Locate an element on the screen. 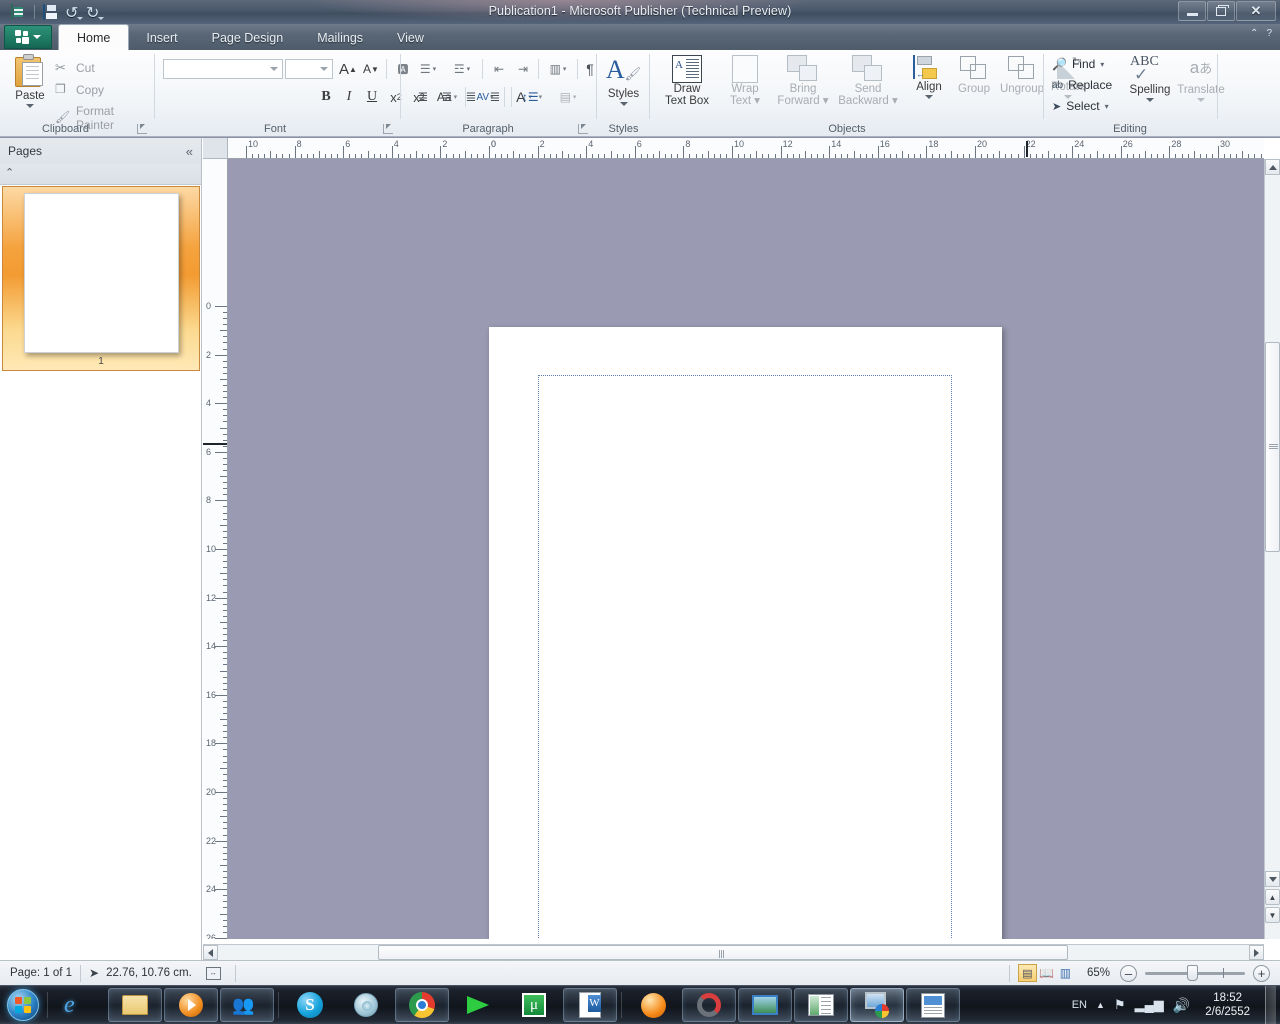 The width and height of the screenshot is (1280, 1024). group-button: Group is located at coordinates (974, 75).